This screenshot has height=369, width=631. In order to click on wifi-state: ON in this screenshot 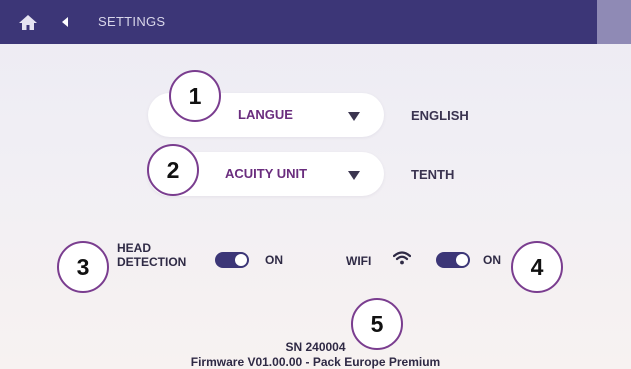, I will do `click(492, 260)`.